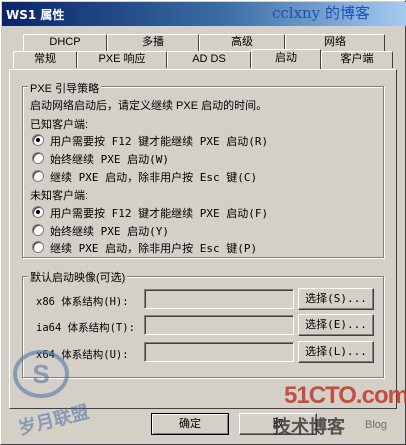  Describe the element at coordinates (376, 425) in the screenshot. I see `site-logo-blog: Blog` at that location.